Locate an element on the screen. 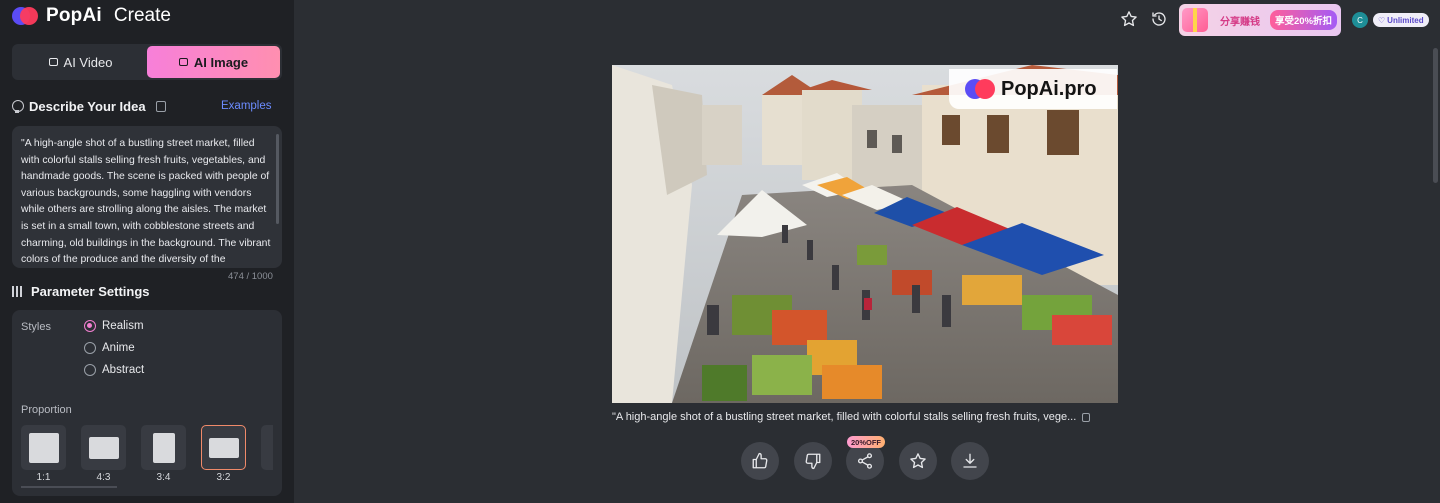  favorite-button is located at coordinates (918, 461).